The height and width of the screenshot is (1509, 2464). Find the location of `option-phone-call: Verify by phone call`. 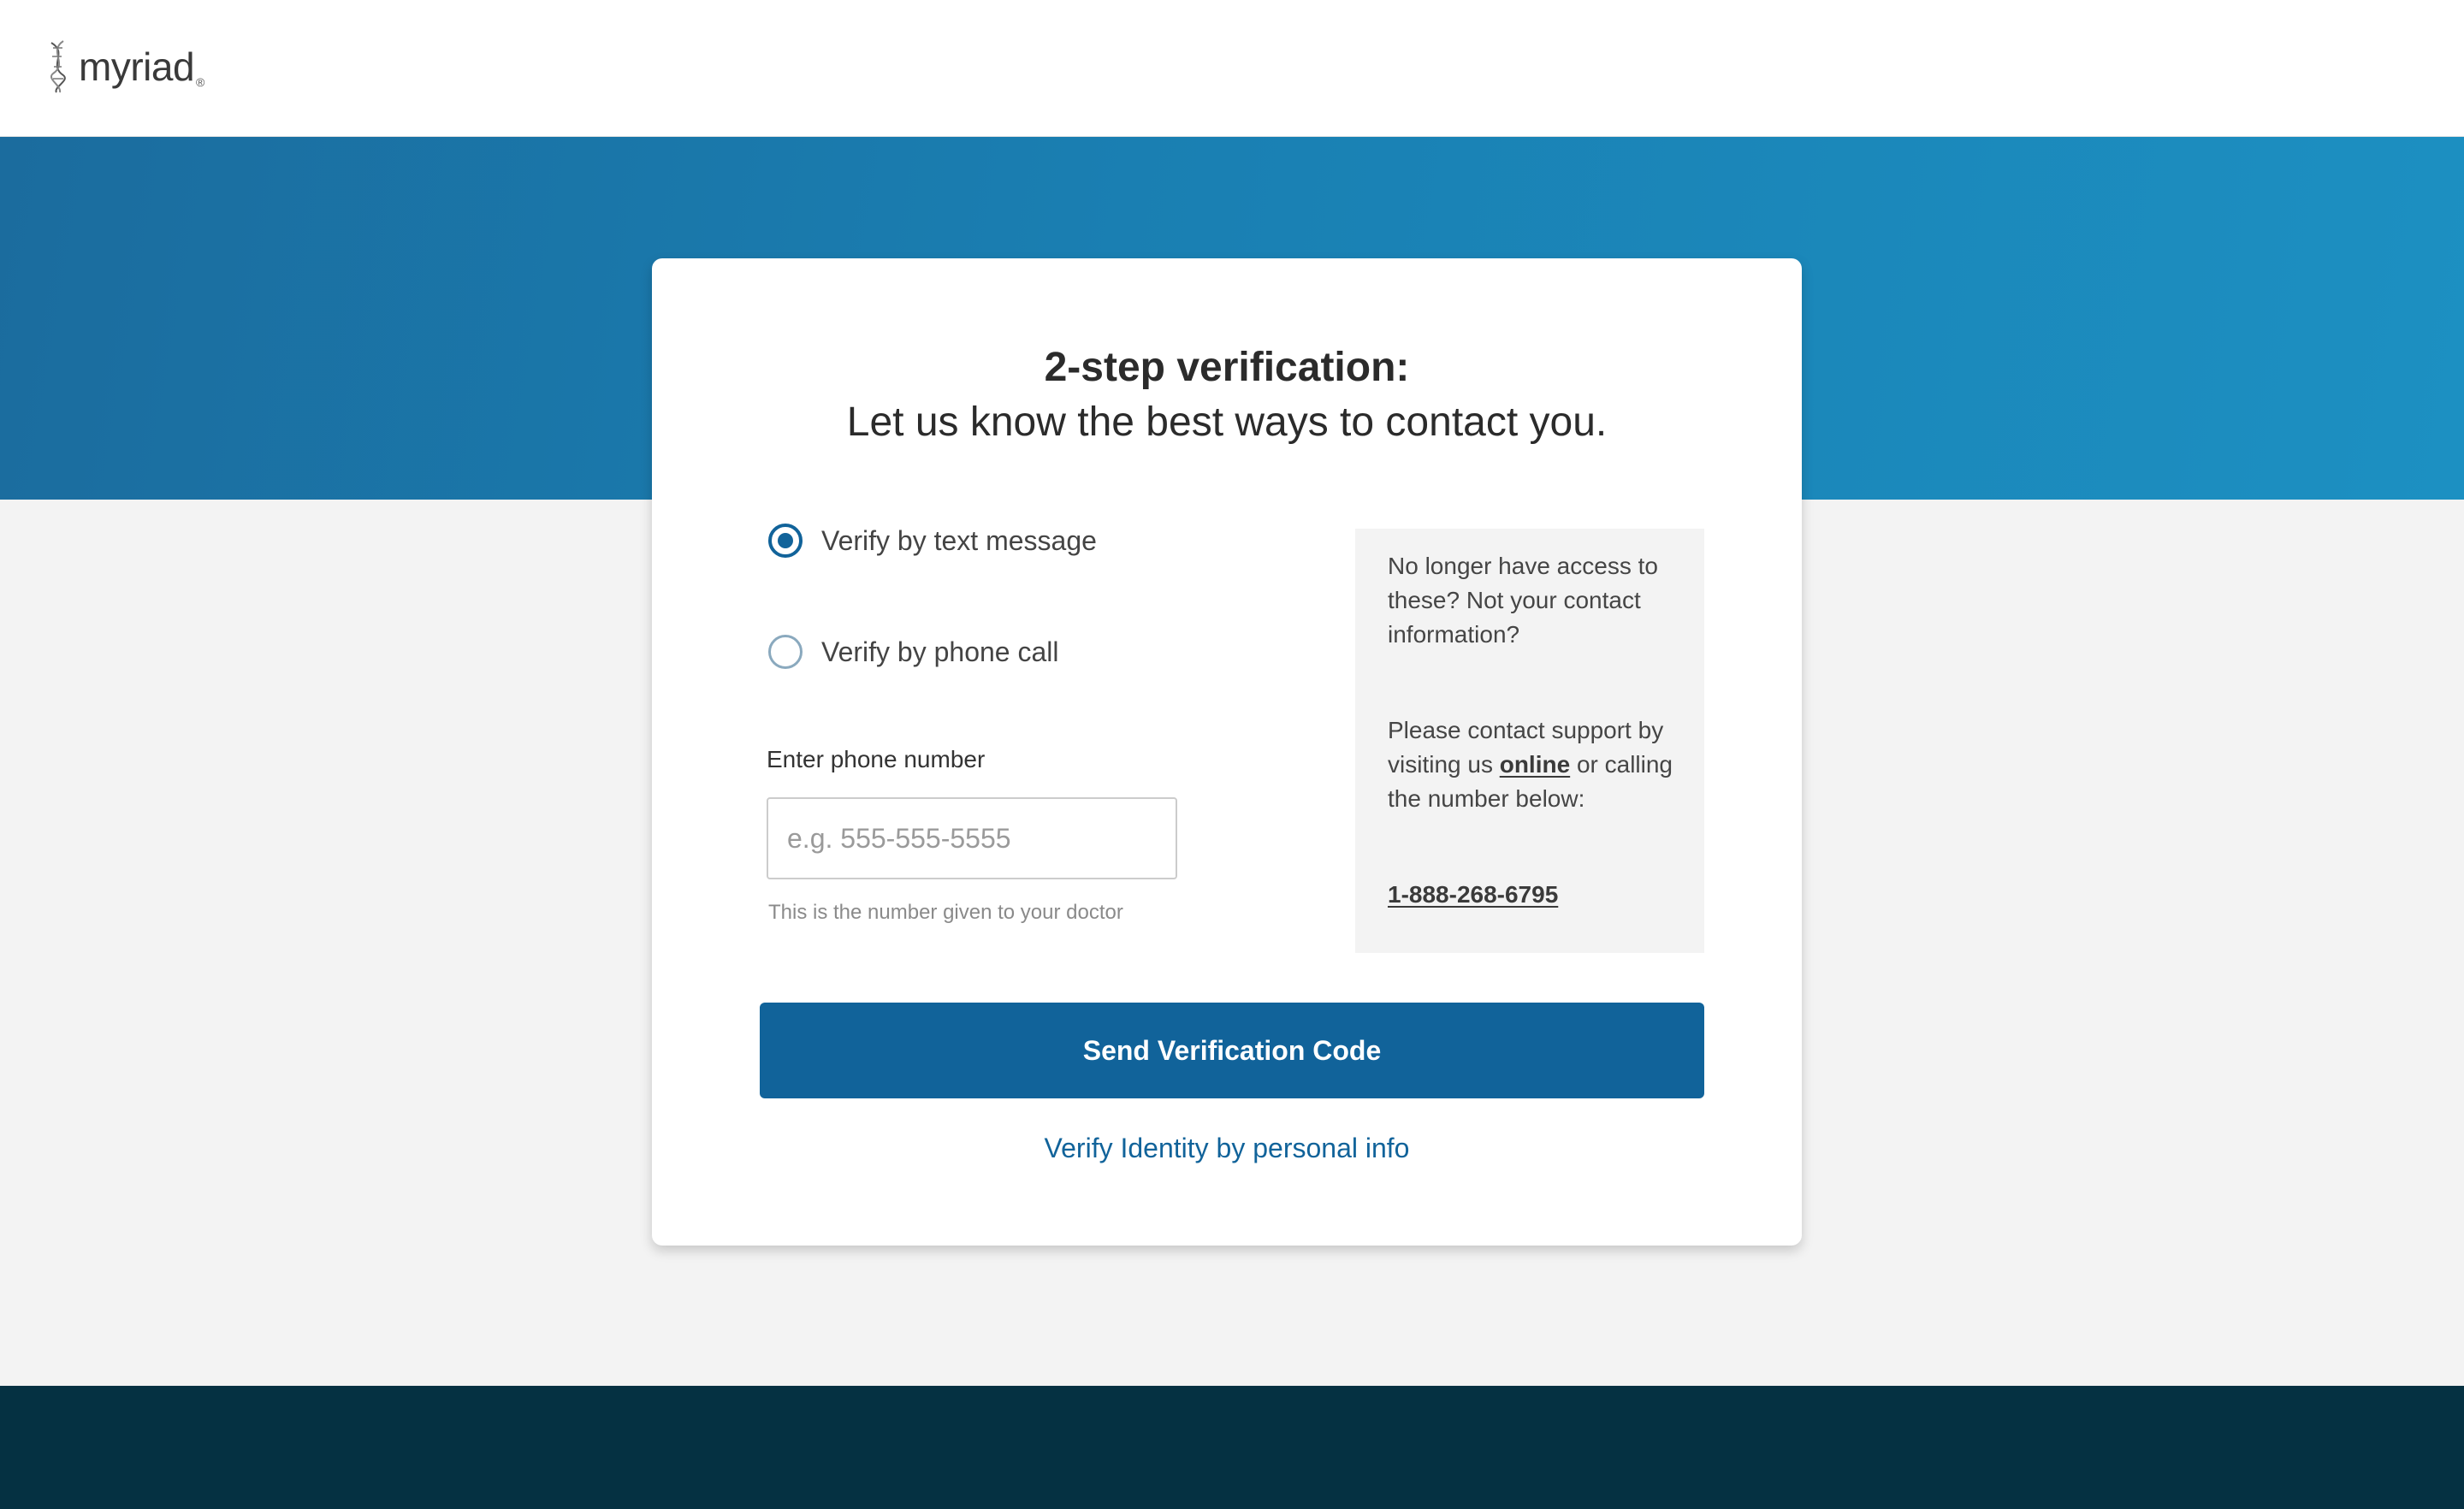

option-phone-call: Verify by phone call is located at coordinates (913, 652).